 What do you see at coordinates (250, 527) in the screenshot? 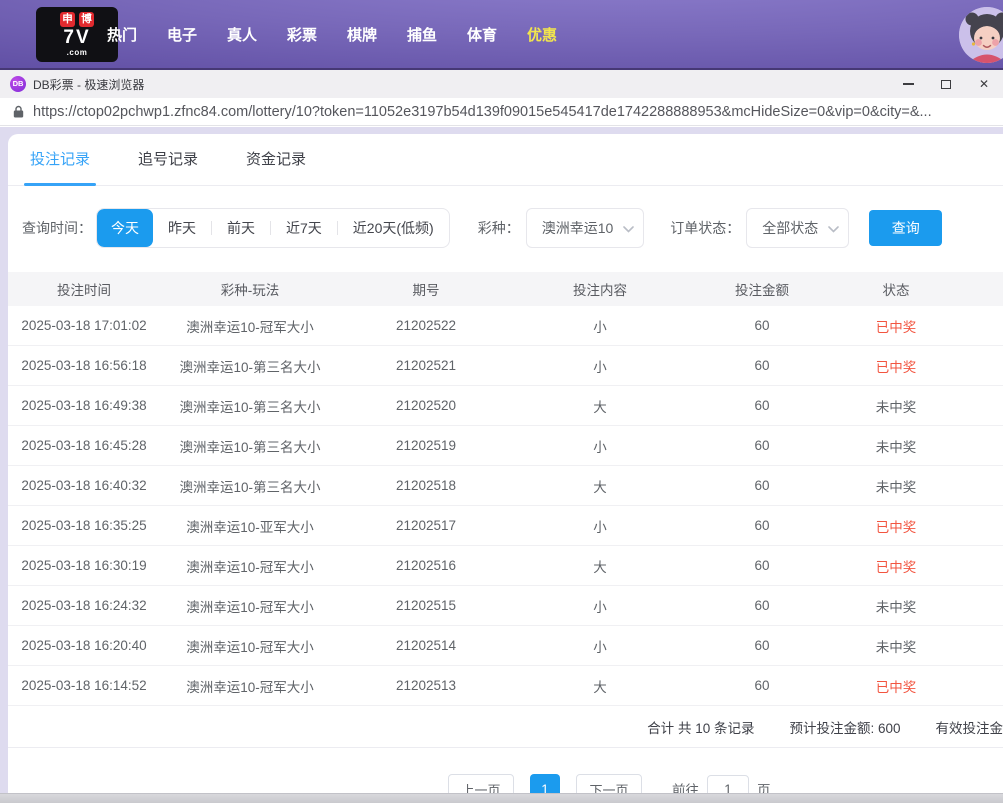
I see `cell-play: 澳洲幸运10-亚军大小` at bounding box center [250, 527].